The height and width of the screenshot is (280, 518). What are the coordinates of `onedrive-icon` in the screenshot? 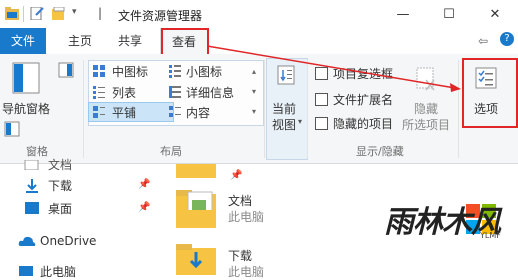 It's located at (27, 241).